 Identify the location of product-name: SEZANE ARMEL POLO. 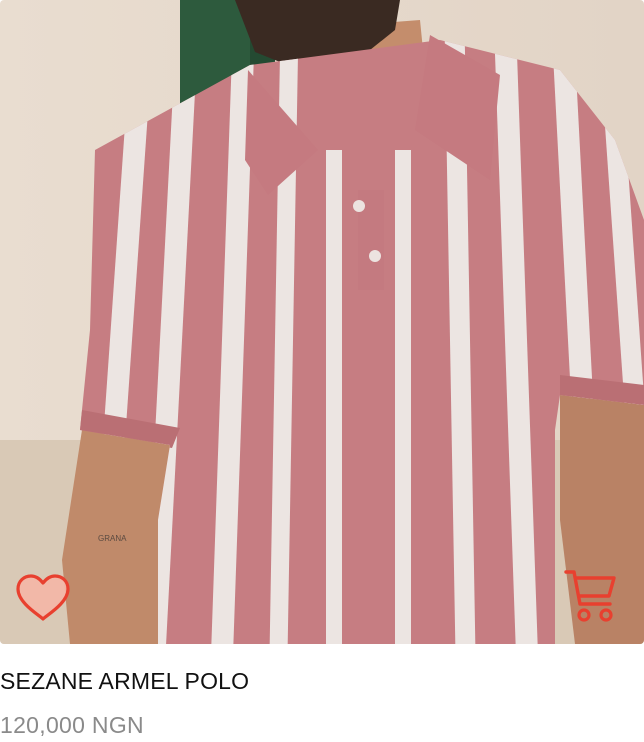
(124, 681).